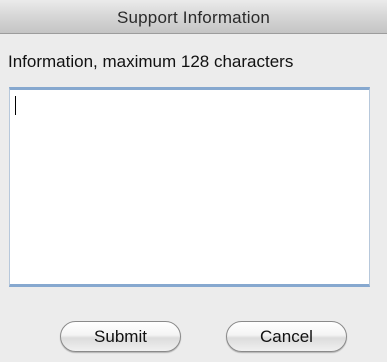 The image size is (387, 362). I want to click on text-caret, so click(15, 105).